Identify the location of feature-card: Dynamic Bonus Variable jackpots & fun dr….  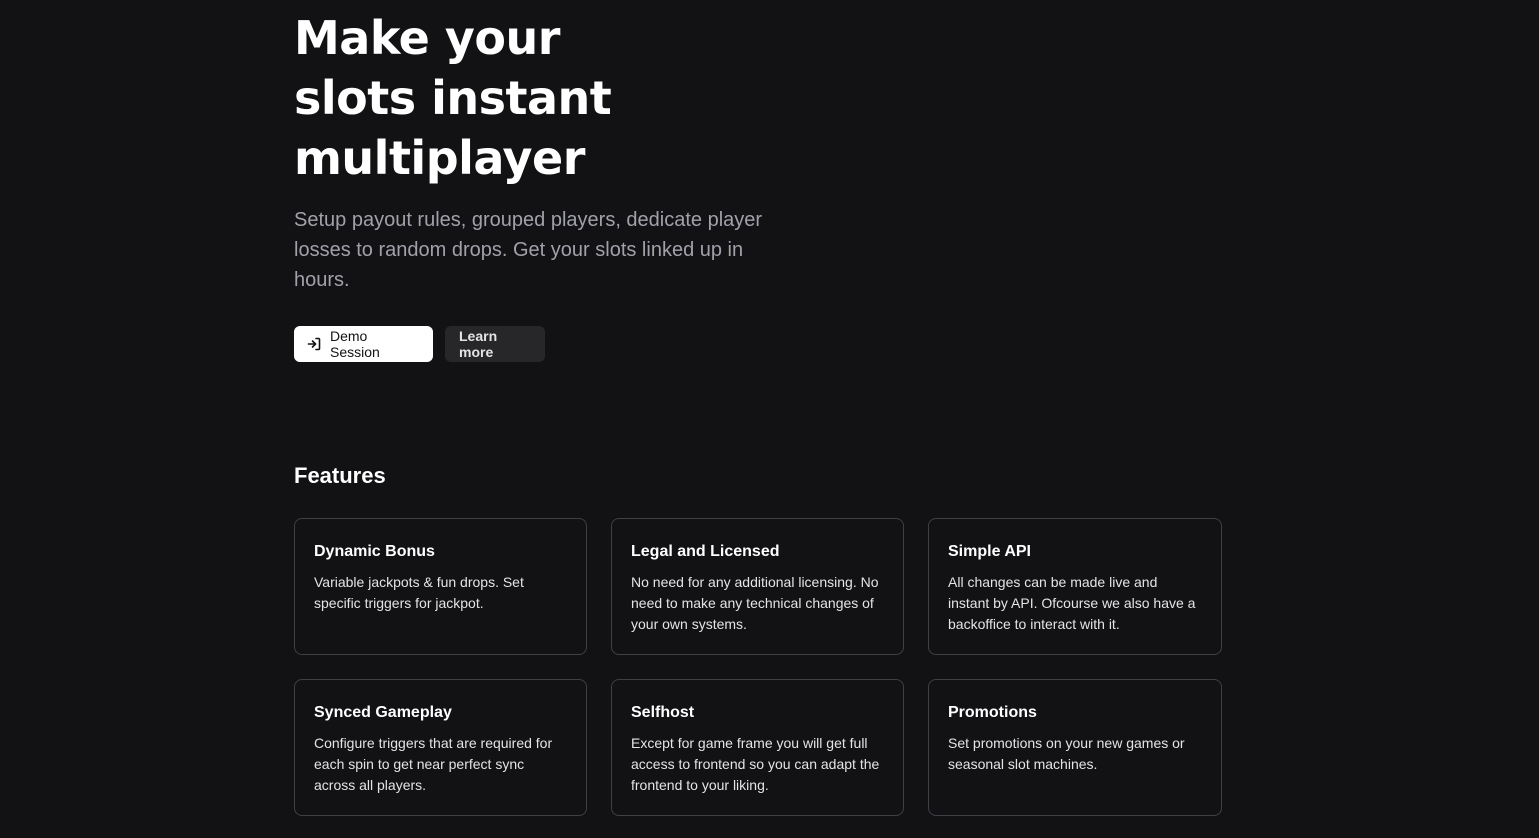
(440, 586).